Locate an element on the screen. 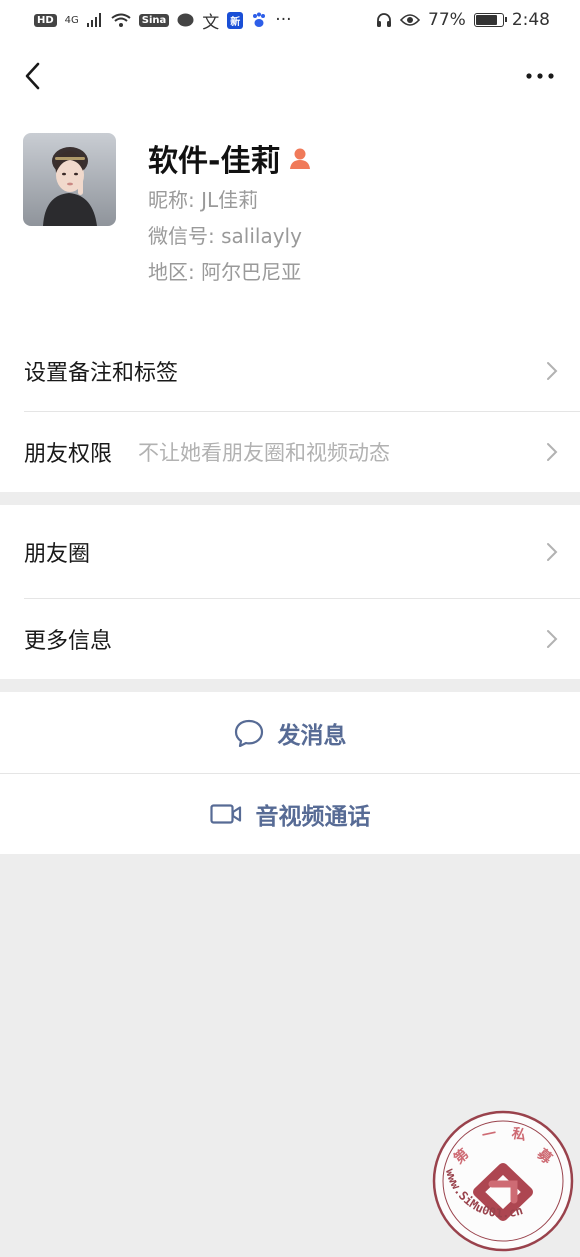 The height and width of the screenshot is (1257, 580). info-group: 朋友圈 更多信息 is located at coordinates (290, 592).